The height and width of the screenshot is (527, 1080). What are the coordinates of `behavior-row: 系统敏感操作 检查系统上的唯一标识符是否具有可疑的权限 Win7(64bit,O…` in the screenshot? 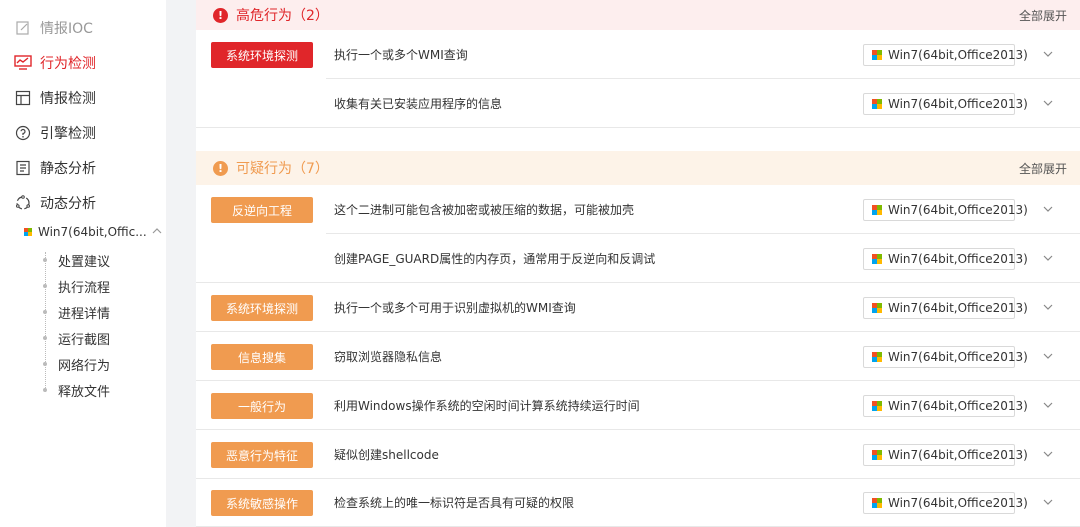 It's located at (638, 502).